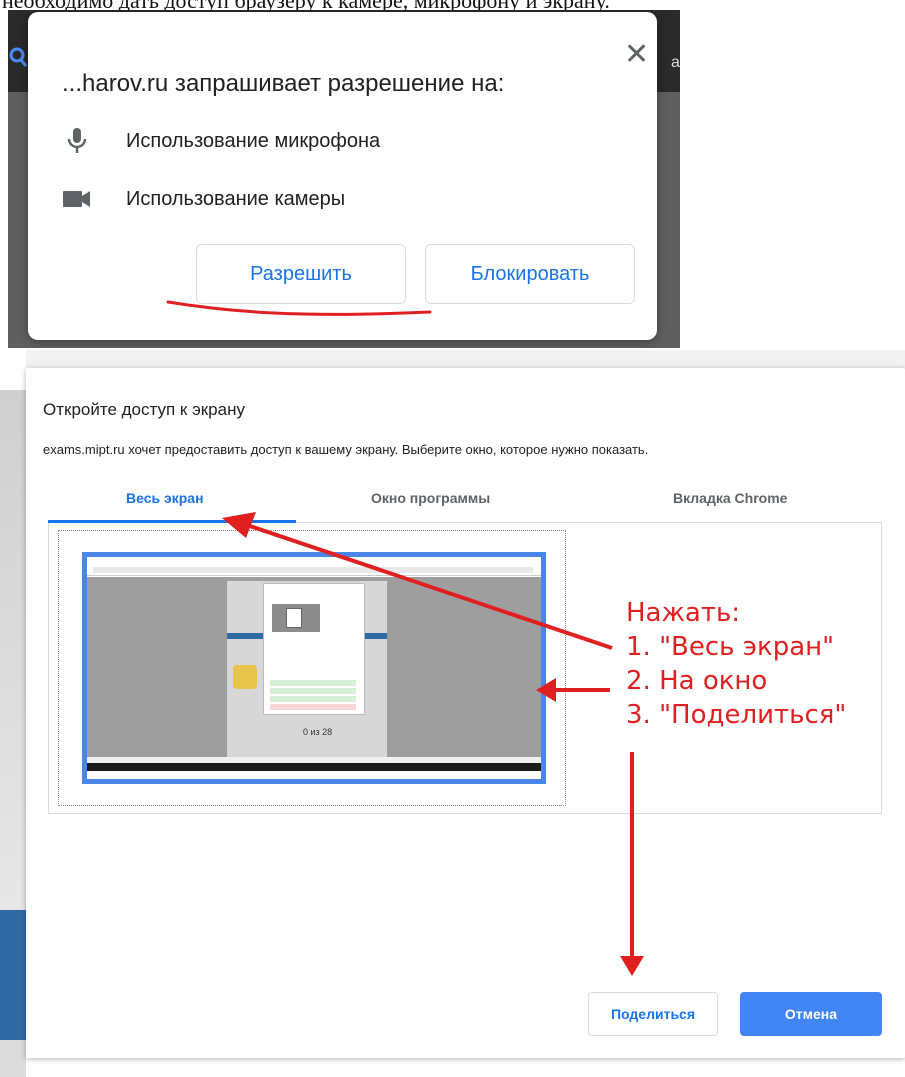  I want to click on tab-application-window: Окно программы, so click(430, 498).